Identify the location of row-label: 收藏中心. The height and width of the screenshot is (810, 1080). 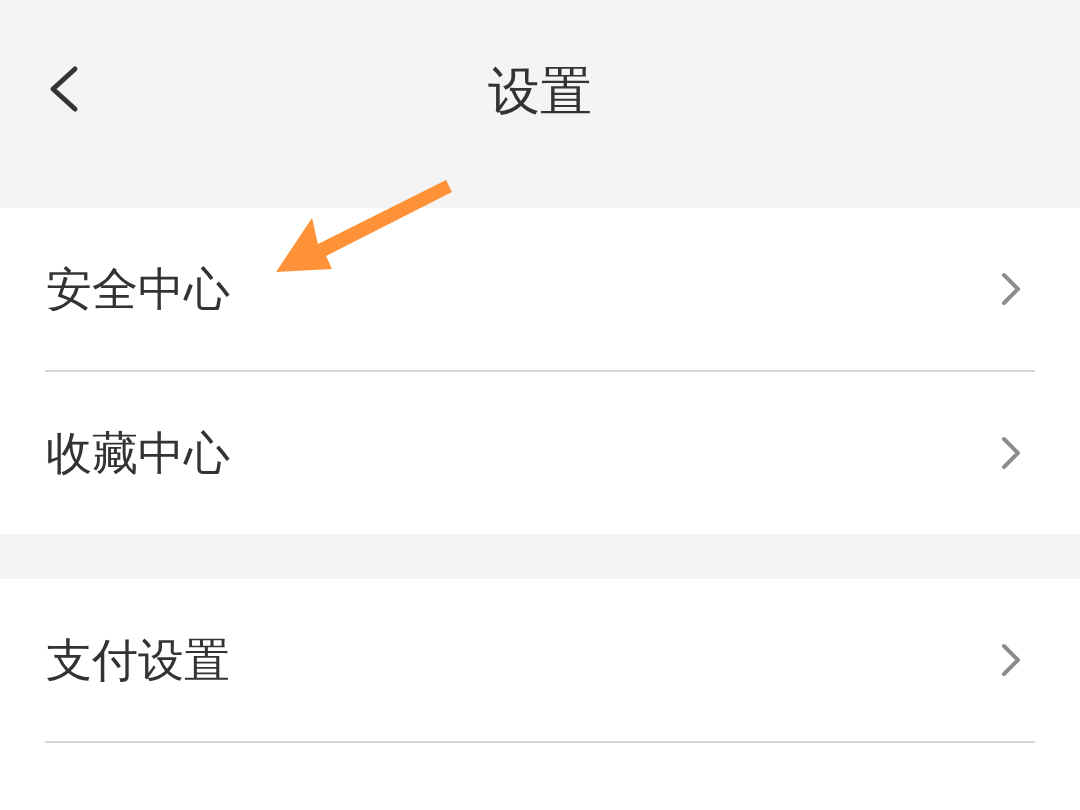
(138, 453).